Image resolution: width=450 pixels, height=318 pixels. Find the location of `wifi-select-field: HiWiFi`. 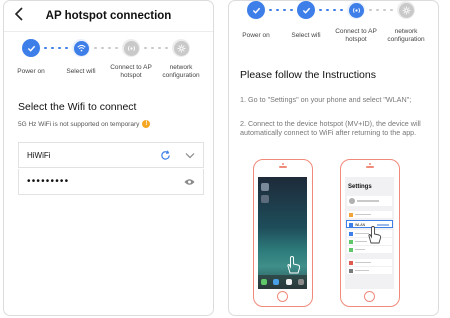

wifi-select-field: HiWiFi is located at coordinates (111, 155).